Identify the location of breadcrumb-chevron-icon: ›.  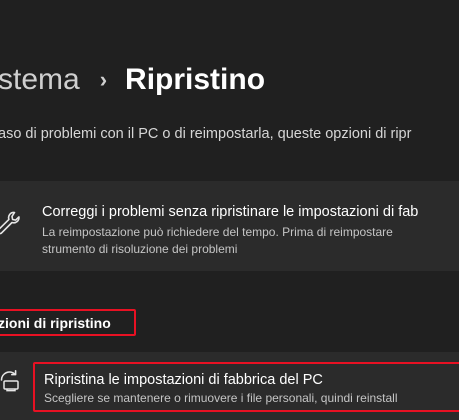
(103, 79).